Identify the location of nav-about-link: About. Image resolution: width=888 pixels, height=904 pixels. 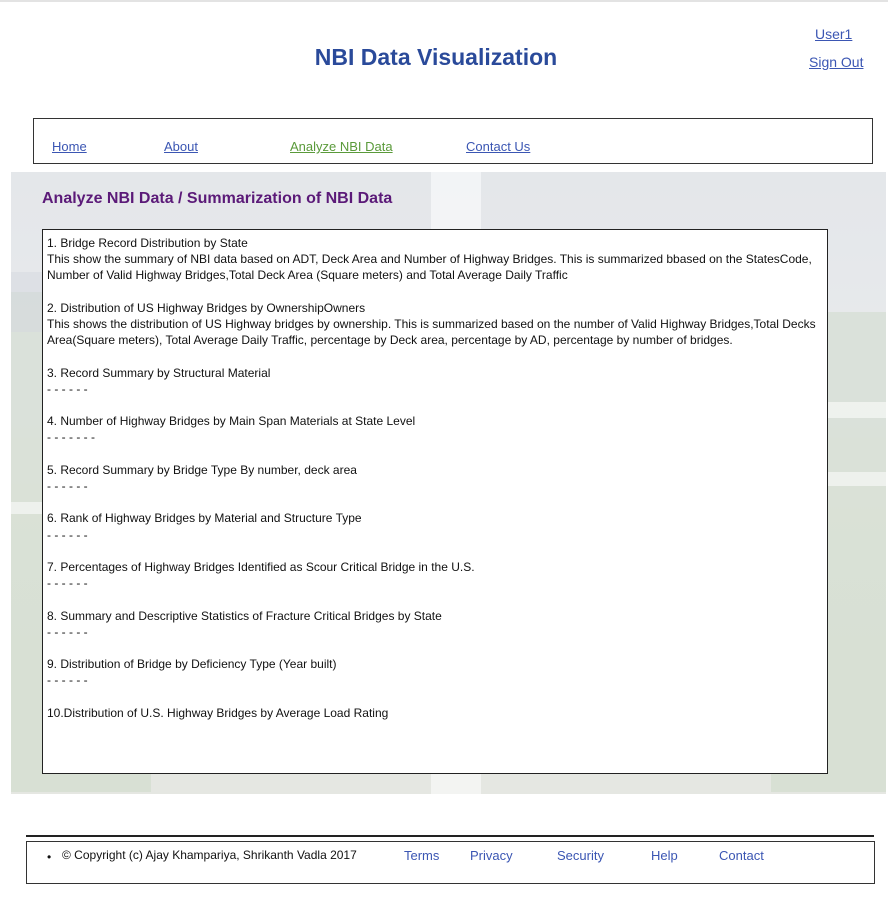
(181, 146).